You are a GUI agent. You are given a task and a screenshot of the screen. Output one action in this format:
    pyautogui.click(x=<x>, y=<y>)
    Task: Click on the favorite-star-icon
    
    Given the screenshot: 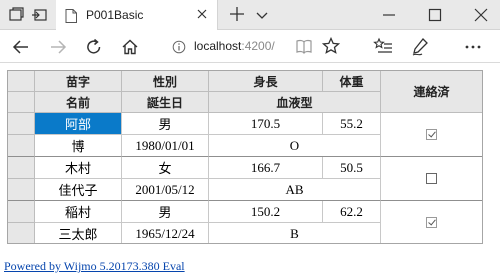 What is the action you would take?
    pyautogui.click(x=331, y=45)
    